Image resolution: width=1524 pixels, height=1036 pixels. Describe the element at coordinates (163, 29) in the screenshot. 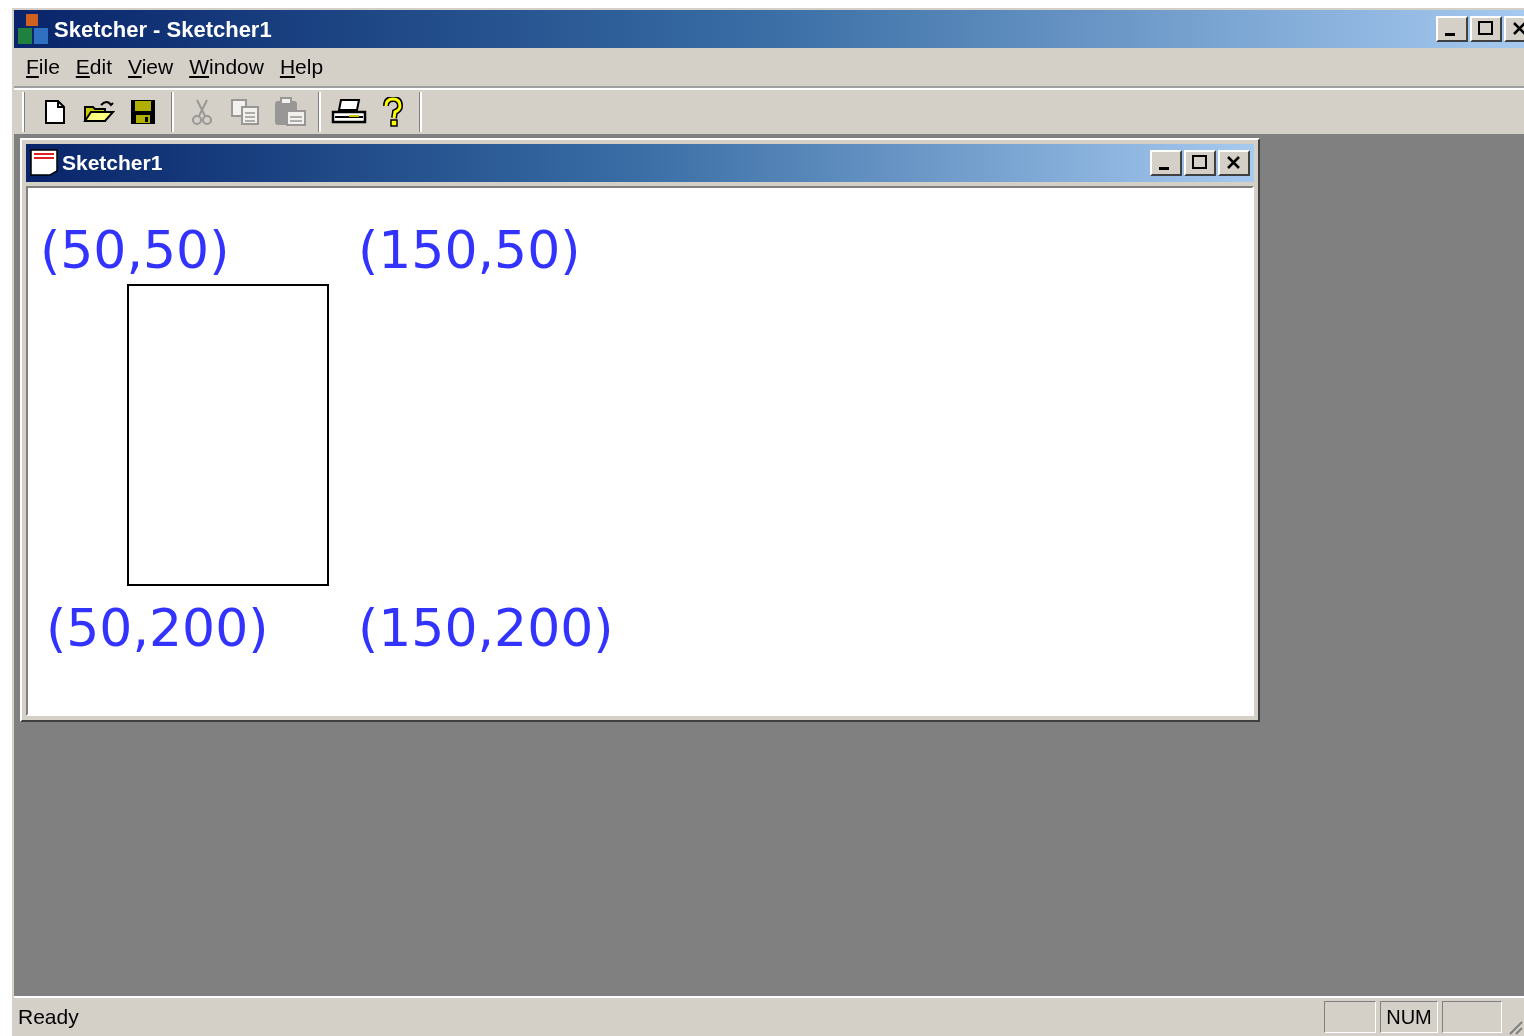

I see `window-title: Sketcher - Sketcher1` at that location.